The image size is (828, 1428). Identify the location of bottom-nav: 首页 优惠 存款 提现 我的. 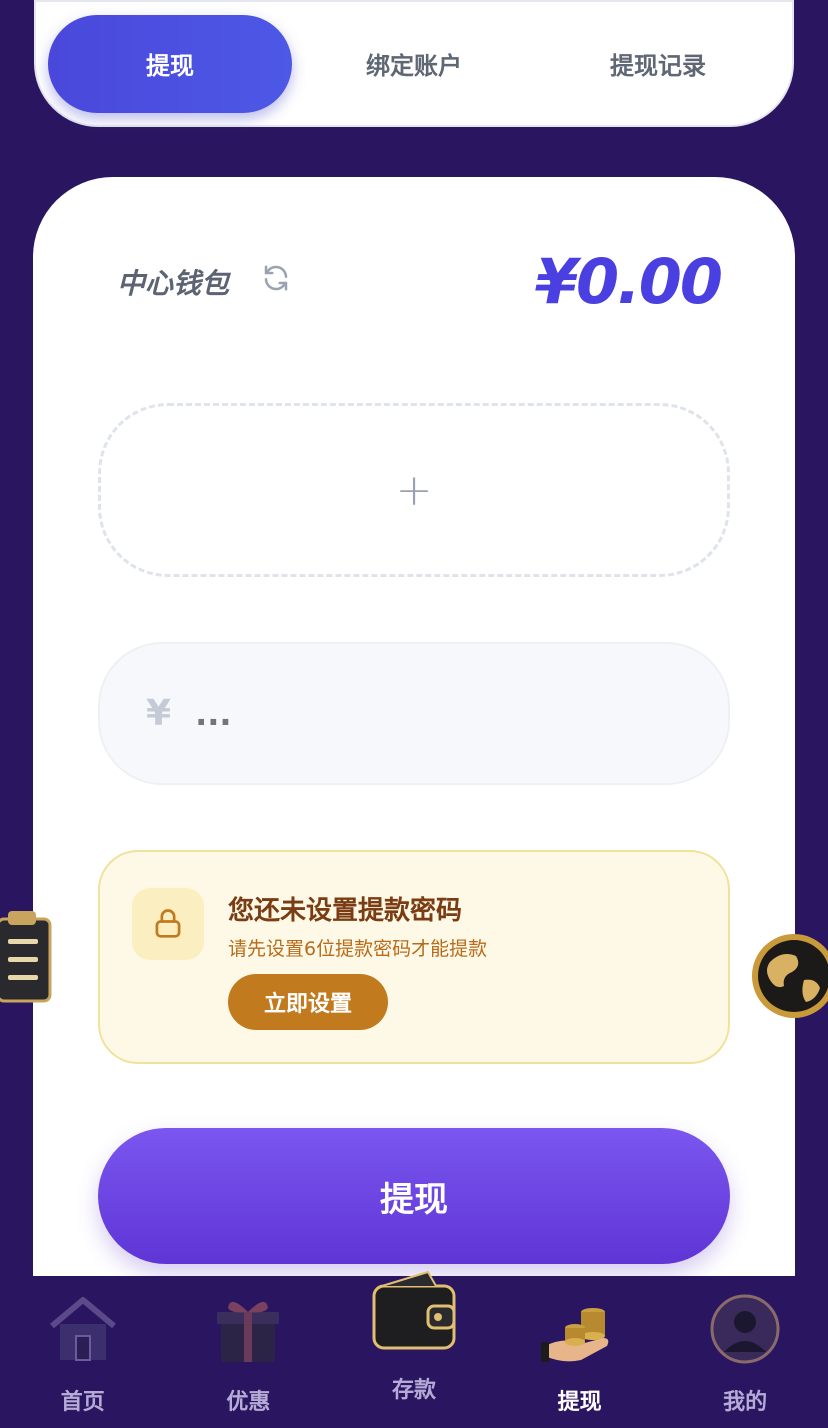
(414, 1349).